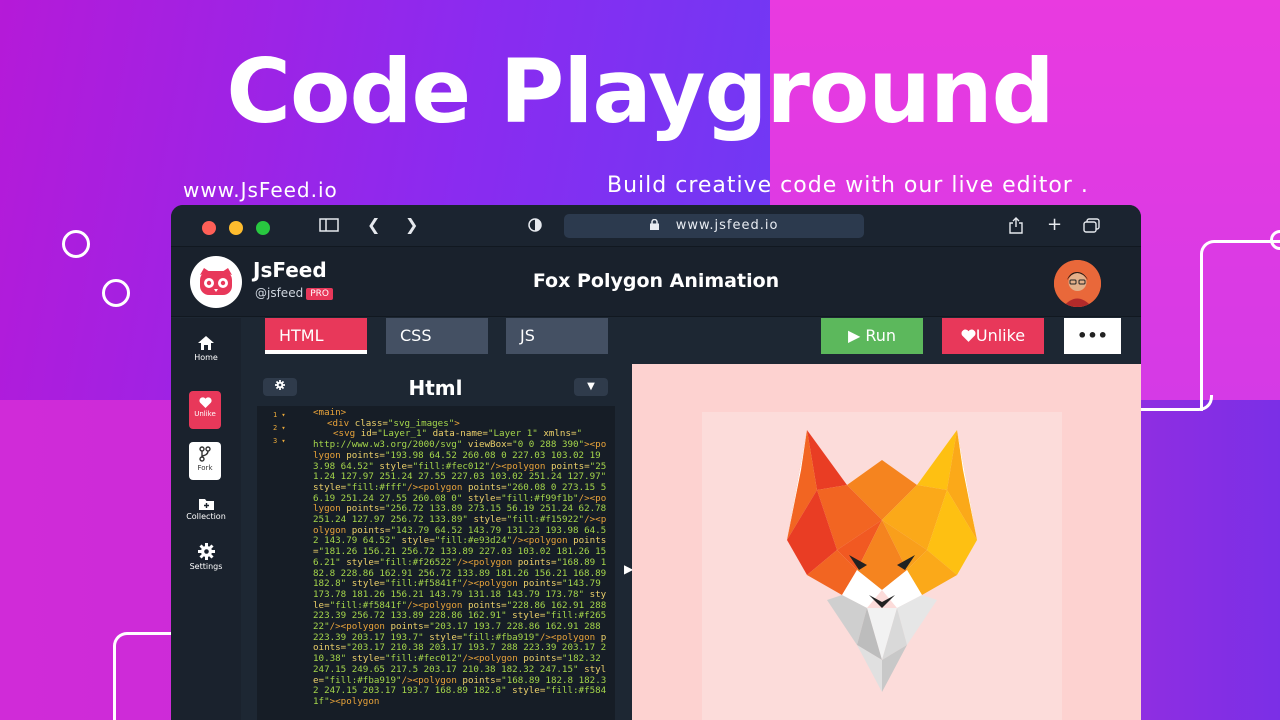 Image resolution: width=1280 pixels, height=720 pixels. I want to click on address-bar: www.jsfeed.io, so click(714, 226).